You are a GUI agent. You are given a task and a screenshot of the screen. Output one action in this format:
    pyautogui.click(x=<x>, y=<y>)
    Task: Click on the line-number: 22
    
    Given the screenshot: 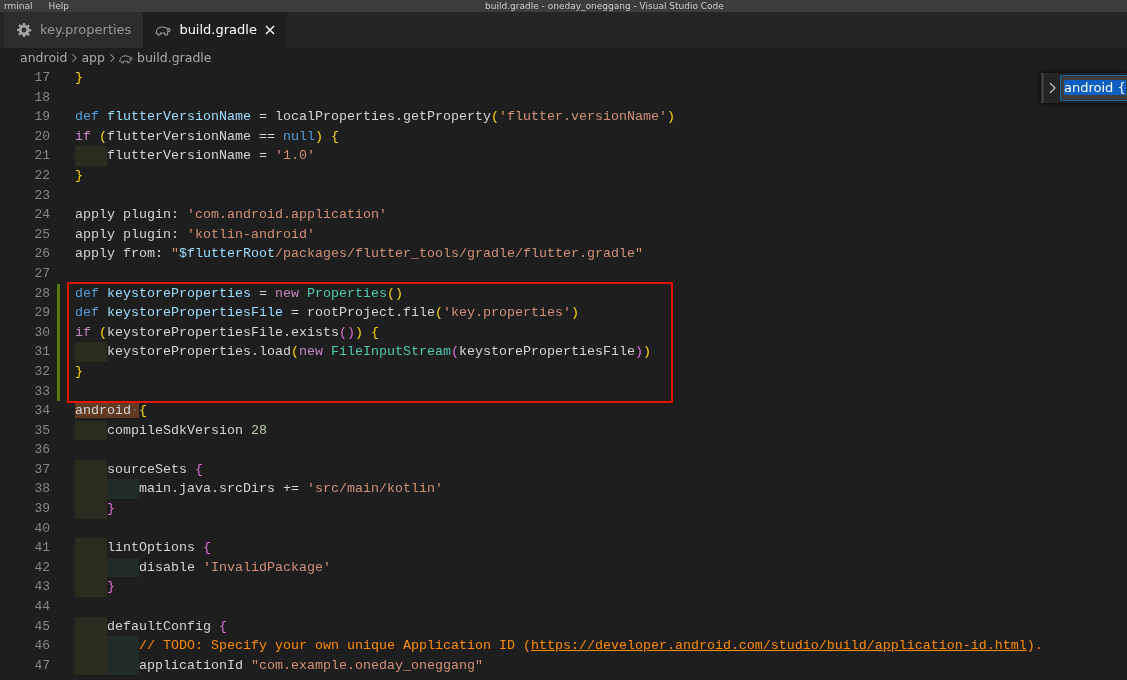 What is the action you would take?
    pyautogui.click(x=41, y=175)
    